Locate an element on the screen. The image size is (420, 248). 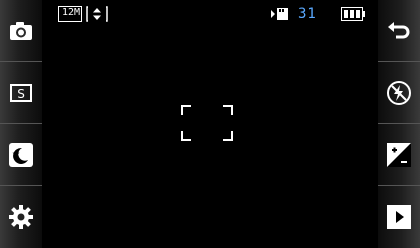
back-icon is located at coordinates (399, 29).